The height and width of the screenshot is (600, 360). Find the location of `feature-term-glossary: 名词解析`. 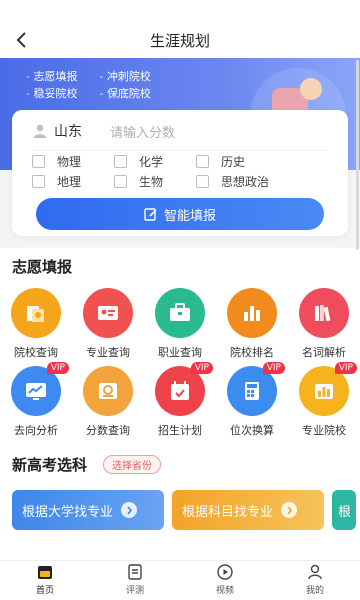

feature-term-glossary: 名词解析 is located at coordinates (324, 324).